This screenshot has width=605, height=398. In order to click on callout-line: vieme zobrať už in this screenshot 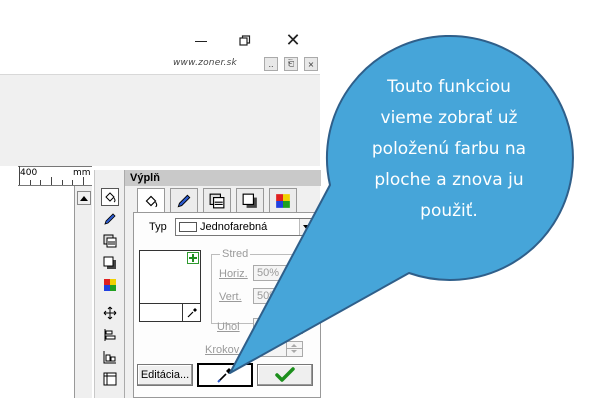, I will do `click(449, 118)`.